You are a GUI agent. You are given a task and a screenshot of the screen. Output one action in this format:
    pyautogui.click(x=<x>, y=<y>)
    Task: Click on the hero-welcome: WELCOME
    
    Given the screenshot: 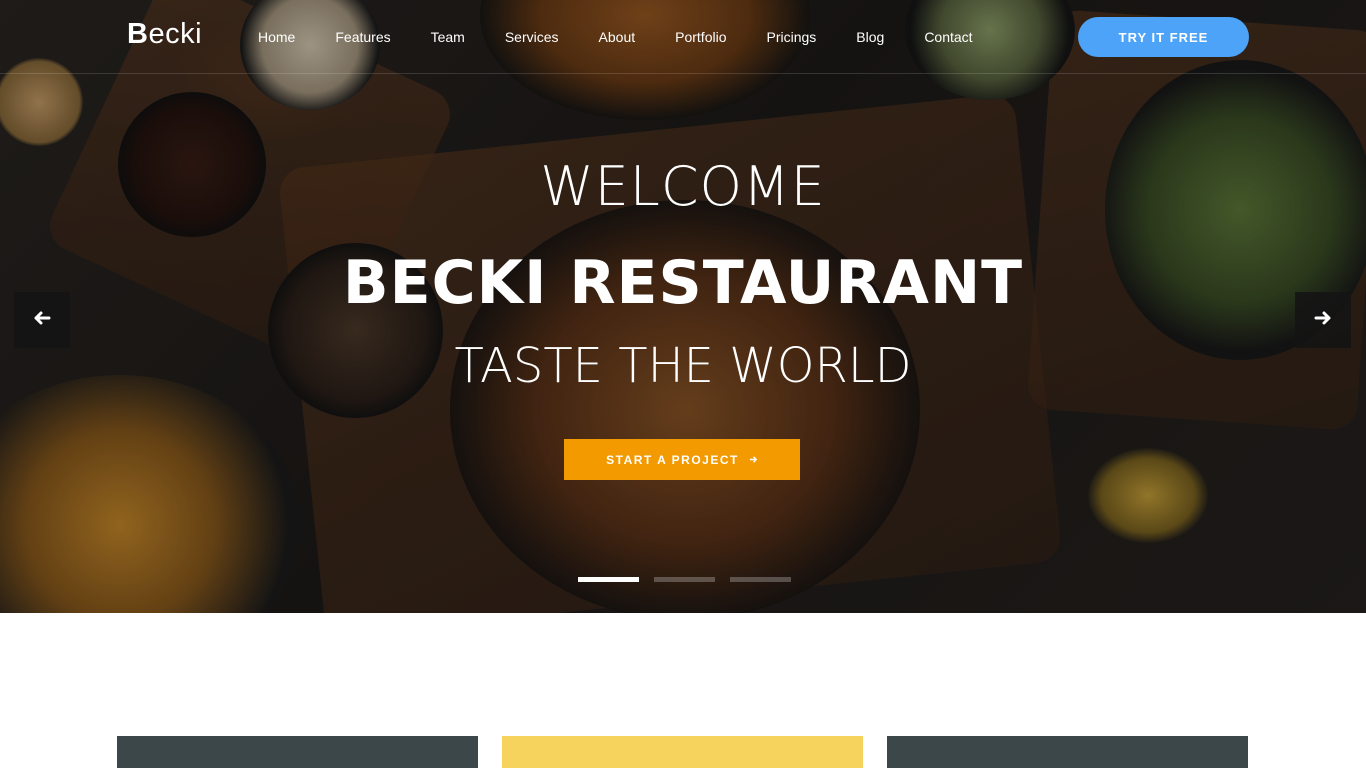 What is the action you would take?
    pyautogui.click(x=683, y=186)
    